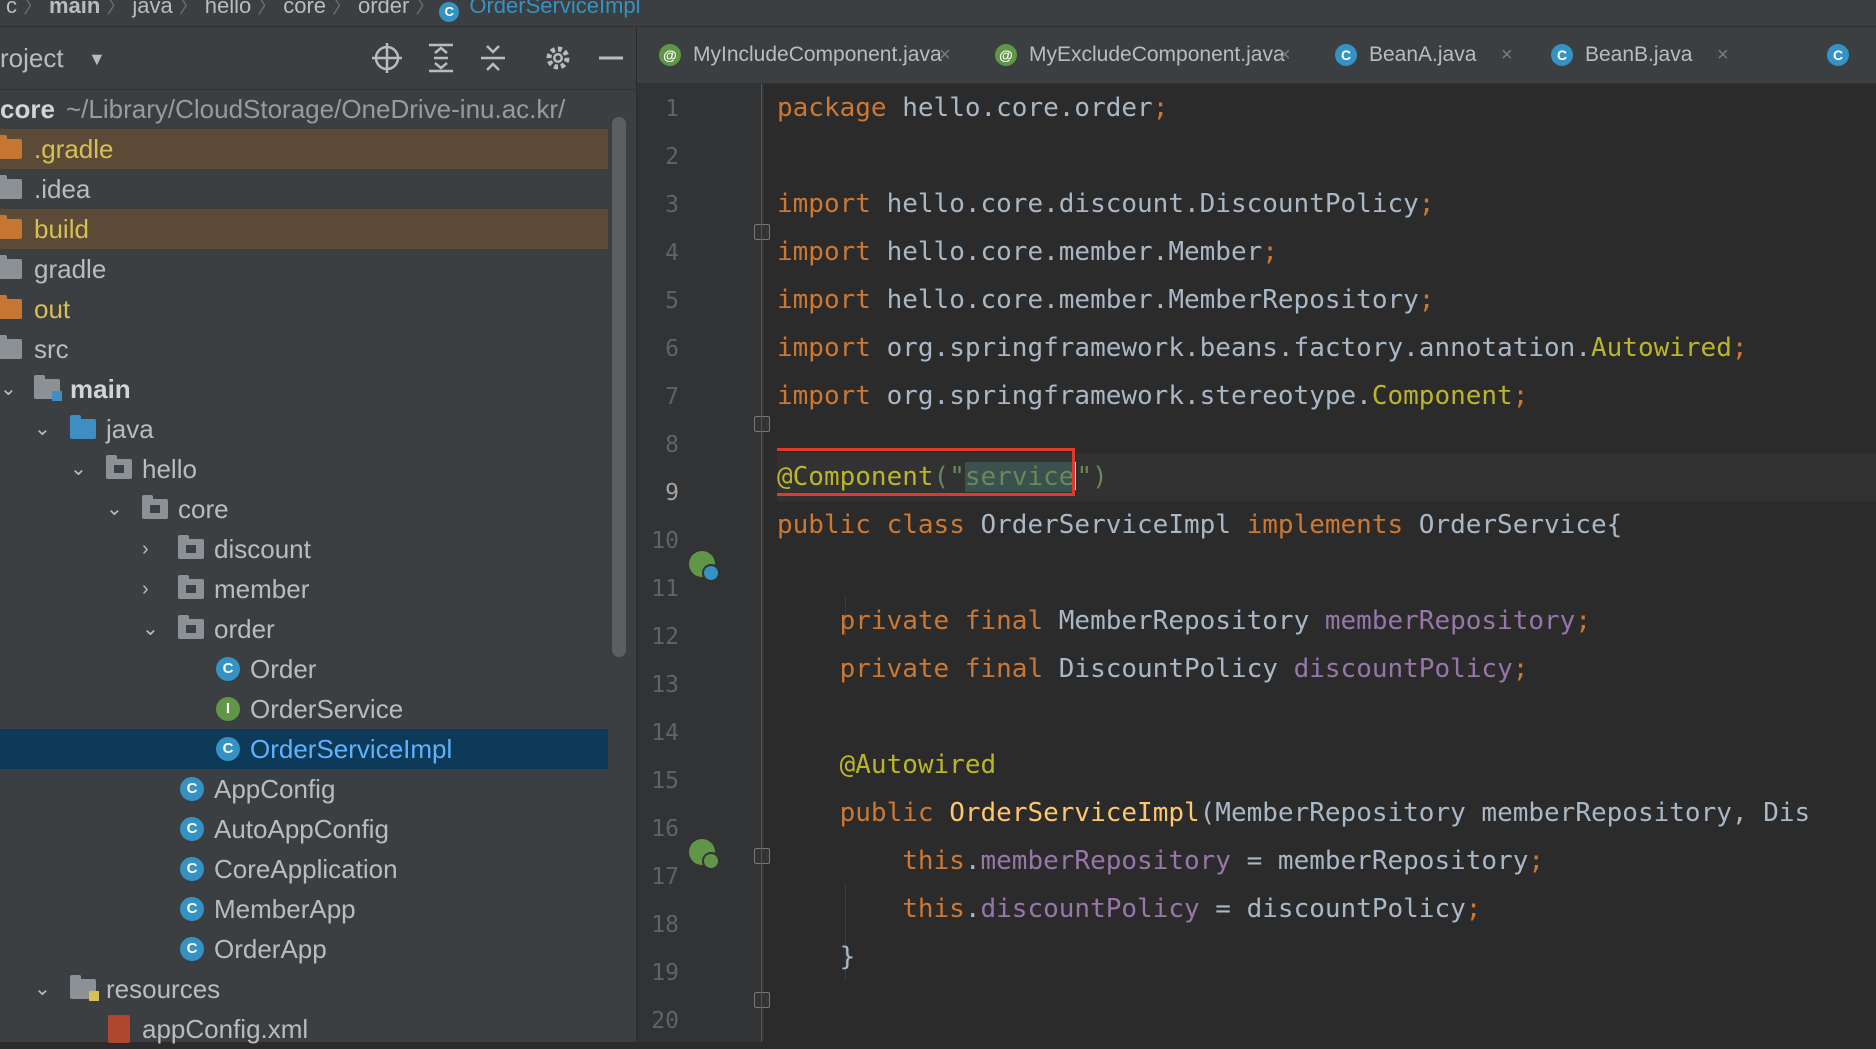  Describe the element at coordinates (270, 949) in the screenshot. I see `tree-item-label: OrderApp` at that location.